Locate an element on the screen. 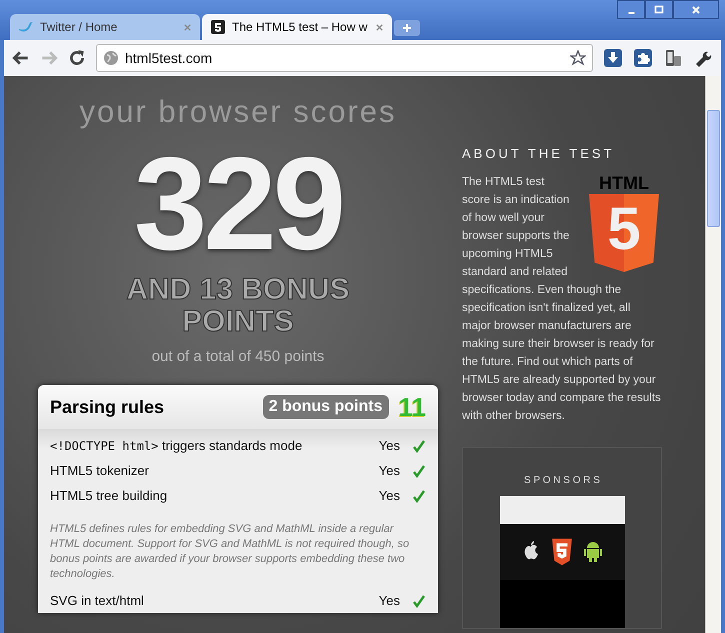 The width and height of the screenshot is (725, 633). ad-banner-image is located at coordinates (562, 562).